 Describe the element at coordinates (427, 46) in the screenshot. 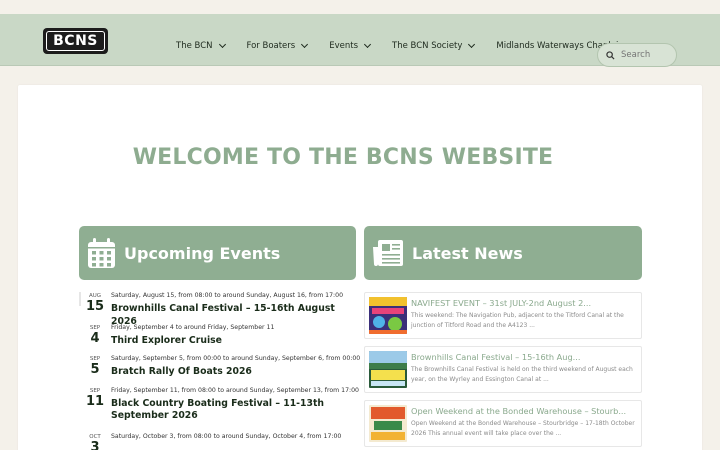

I see `nav-label: The BCN Society` at that location.